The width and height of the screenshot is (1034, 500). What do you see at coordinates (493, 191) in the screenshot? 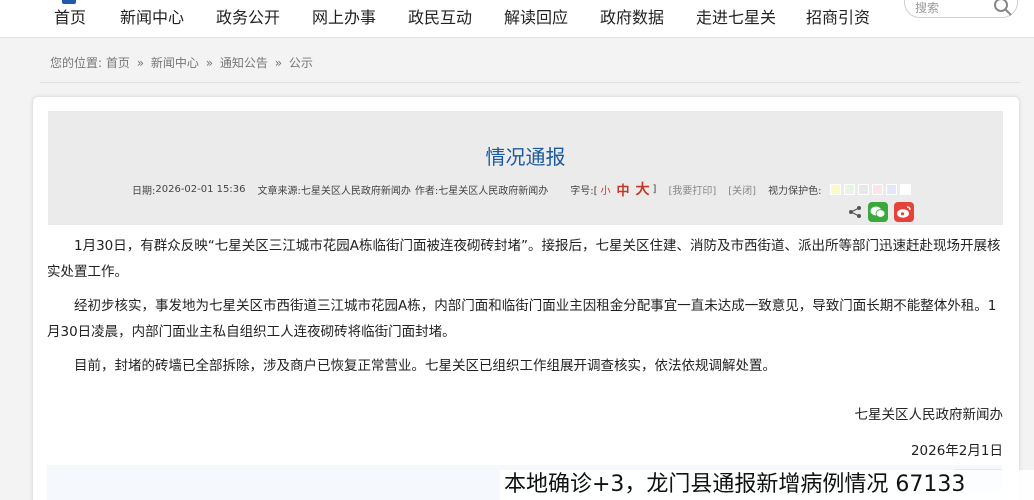
I see `meta-author: 七星关区人民政府新闻办` at bounding box center [493, 191].